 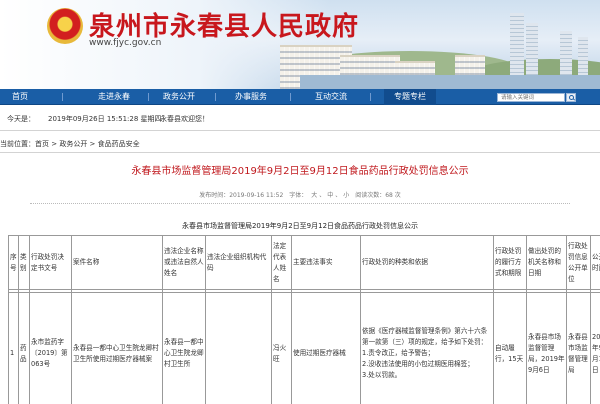 I want to click on table-title: 永春县市场监督管理局2019年9月2日至9月12日食品药品行政处罚信息公示, so click(x=300, y=226).